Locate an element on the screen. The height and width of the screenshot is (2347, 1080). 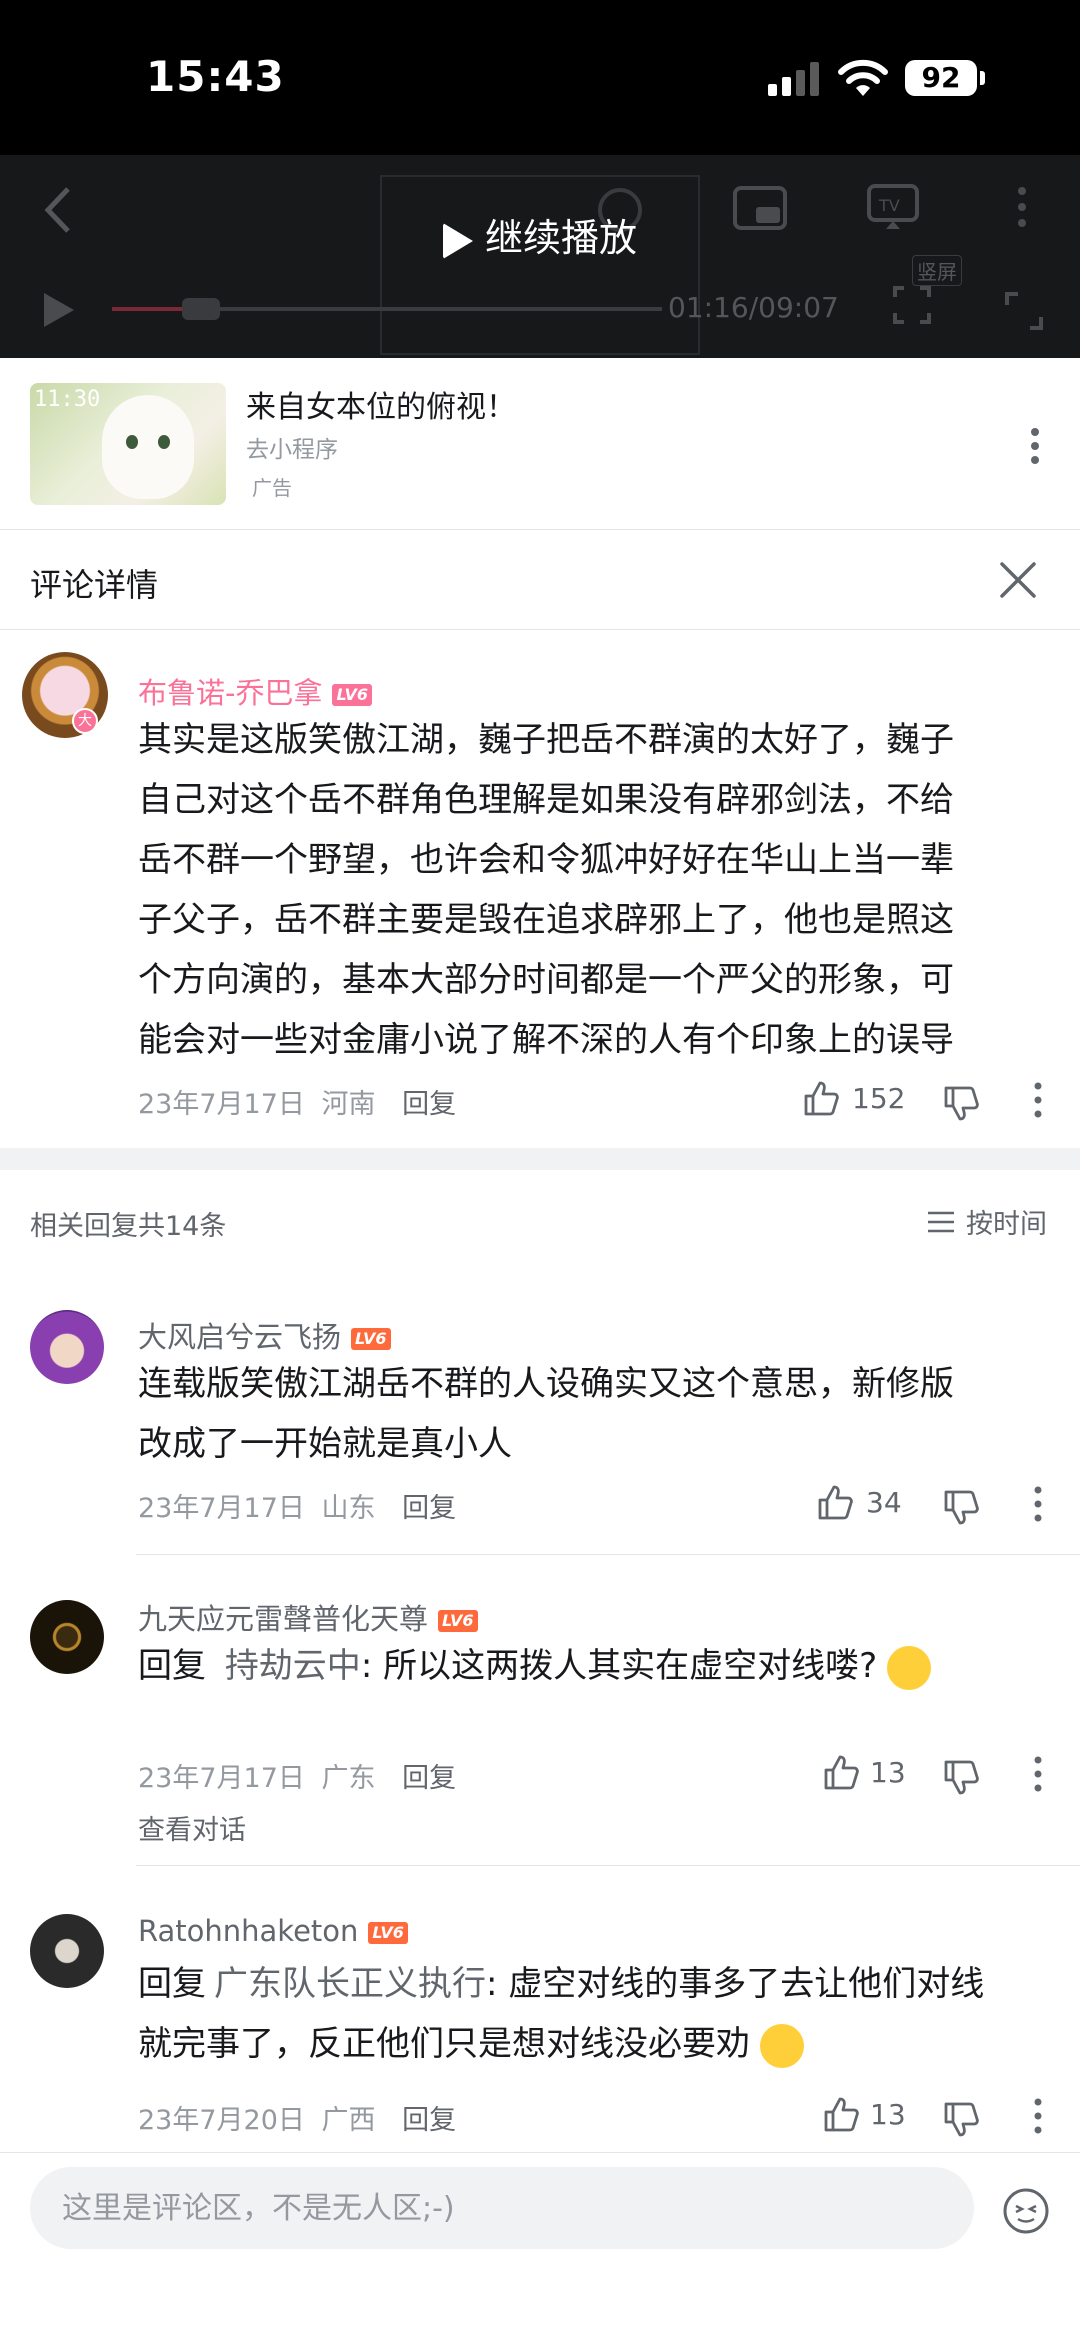
reply-meta: 23年7月17日 广东 回复 is located at coordinates (297, 1775).